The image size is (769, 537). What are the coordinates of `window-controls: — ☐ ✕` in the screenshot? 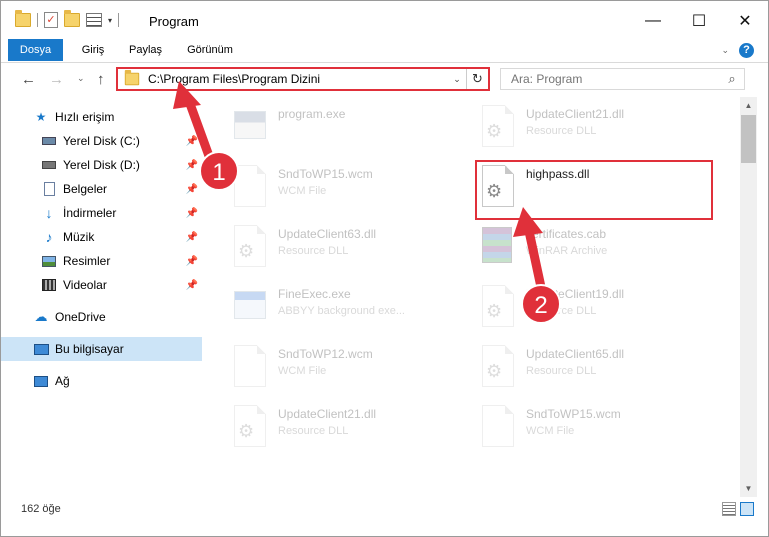 It's located at (699, 21).